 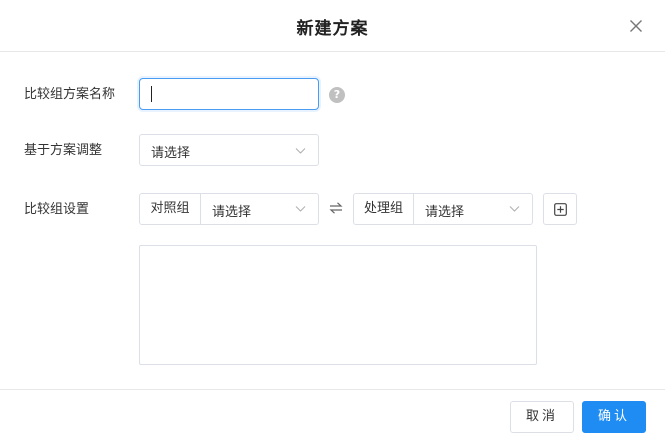 What do you see at coordinates (57, 209) in the screenshot?
I see `group-settings-label: 比较组设置` at bounding box center [57, 209].